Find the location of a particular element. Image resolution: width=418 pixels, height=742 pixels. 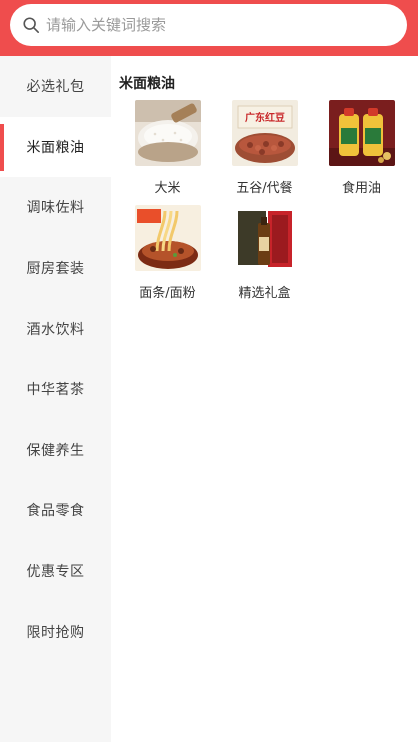

search-bar is located at coordinates (208, 25).